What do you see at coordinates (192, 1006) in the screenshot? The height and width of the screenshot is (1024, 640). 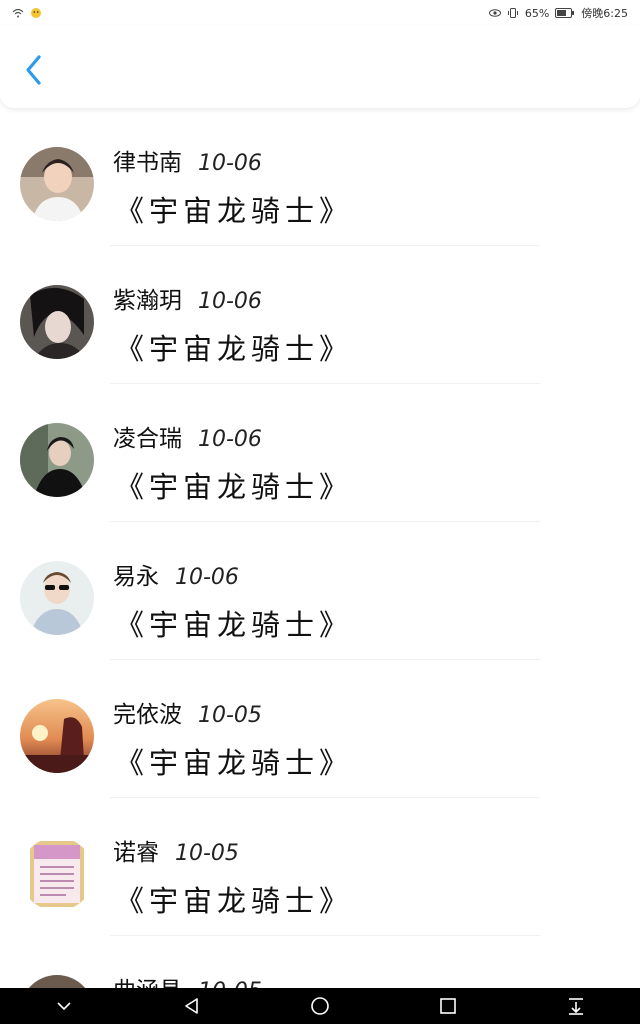 I see `back-triangle-icon` at bounding box center [192, 1006].